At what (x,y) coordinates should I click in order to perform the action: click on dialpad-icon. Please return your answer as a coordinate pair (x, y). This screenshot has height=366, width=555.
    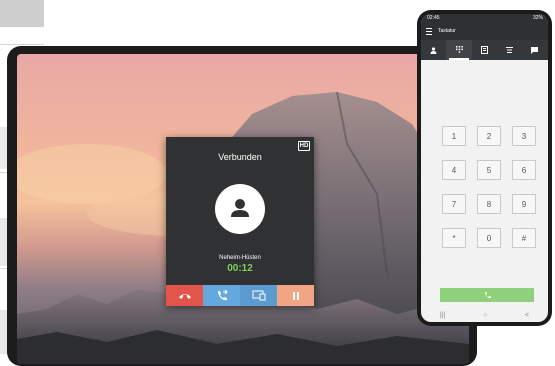
    Looking at the image, I should click on (459, 49).